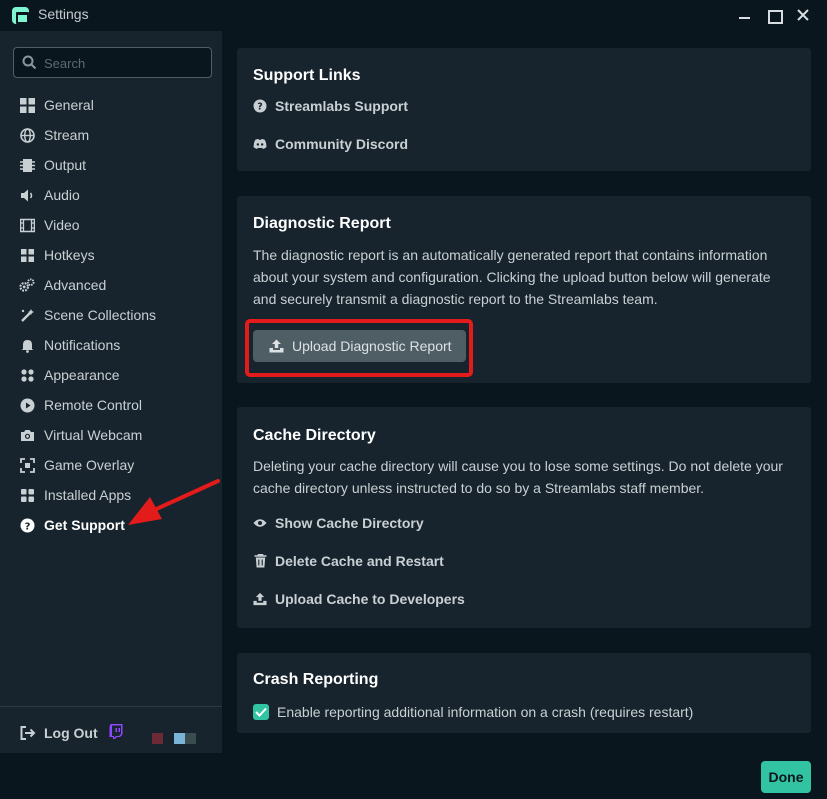 This screenshot has width=827, height=799. What do you see at coordinates (111, 255) in the screenshot?
I see `sidebar-item-hotkeys: Hotkeys` at bounding box center [111, 255].